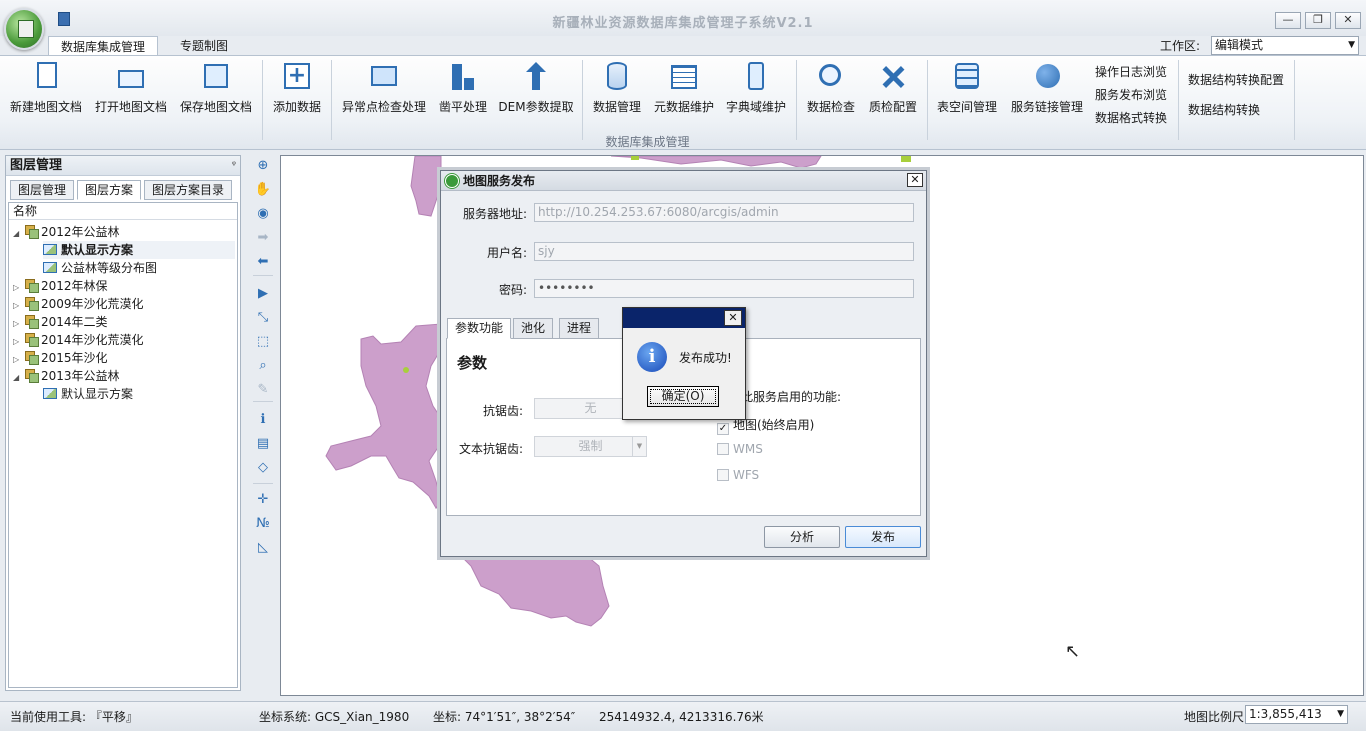 Image resolution: width=1366 pixels, height=731 pixels. What do you see at coordinates (263, 390) in the screenshot?
I see `clear-brush-icon: ✎` at bounding box center [263, 390].